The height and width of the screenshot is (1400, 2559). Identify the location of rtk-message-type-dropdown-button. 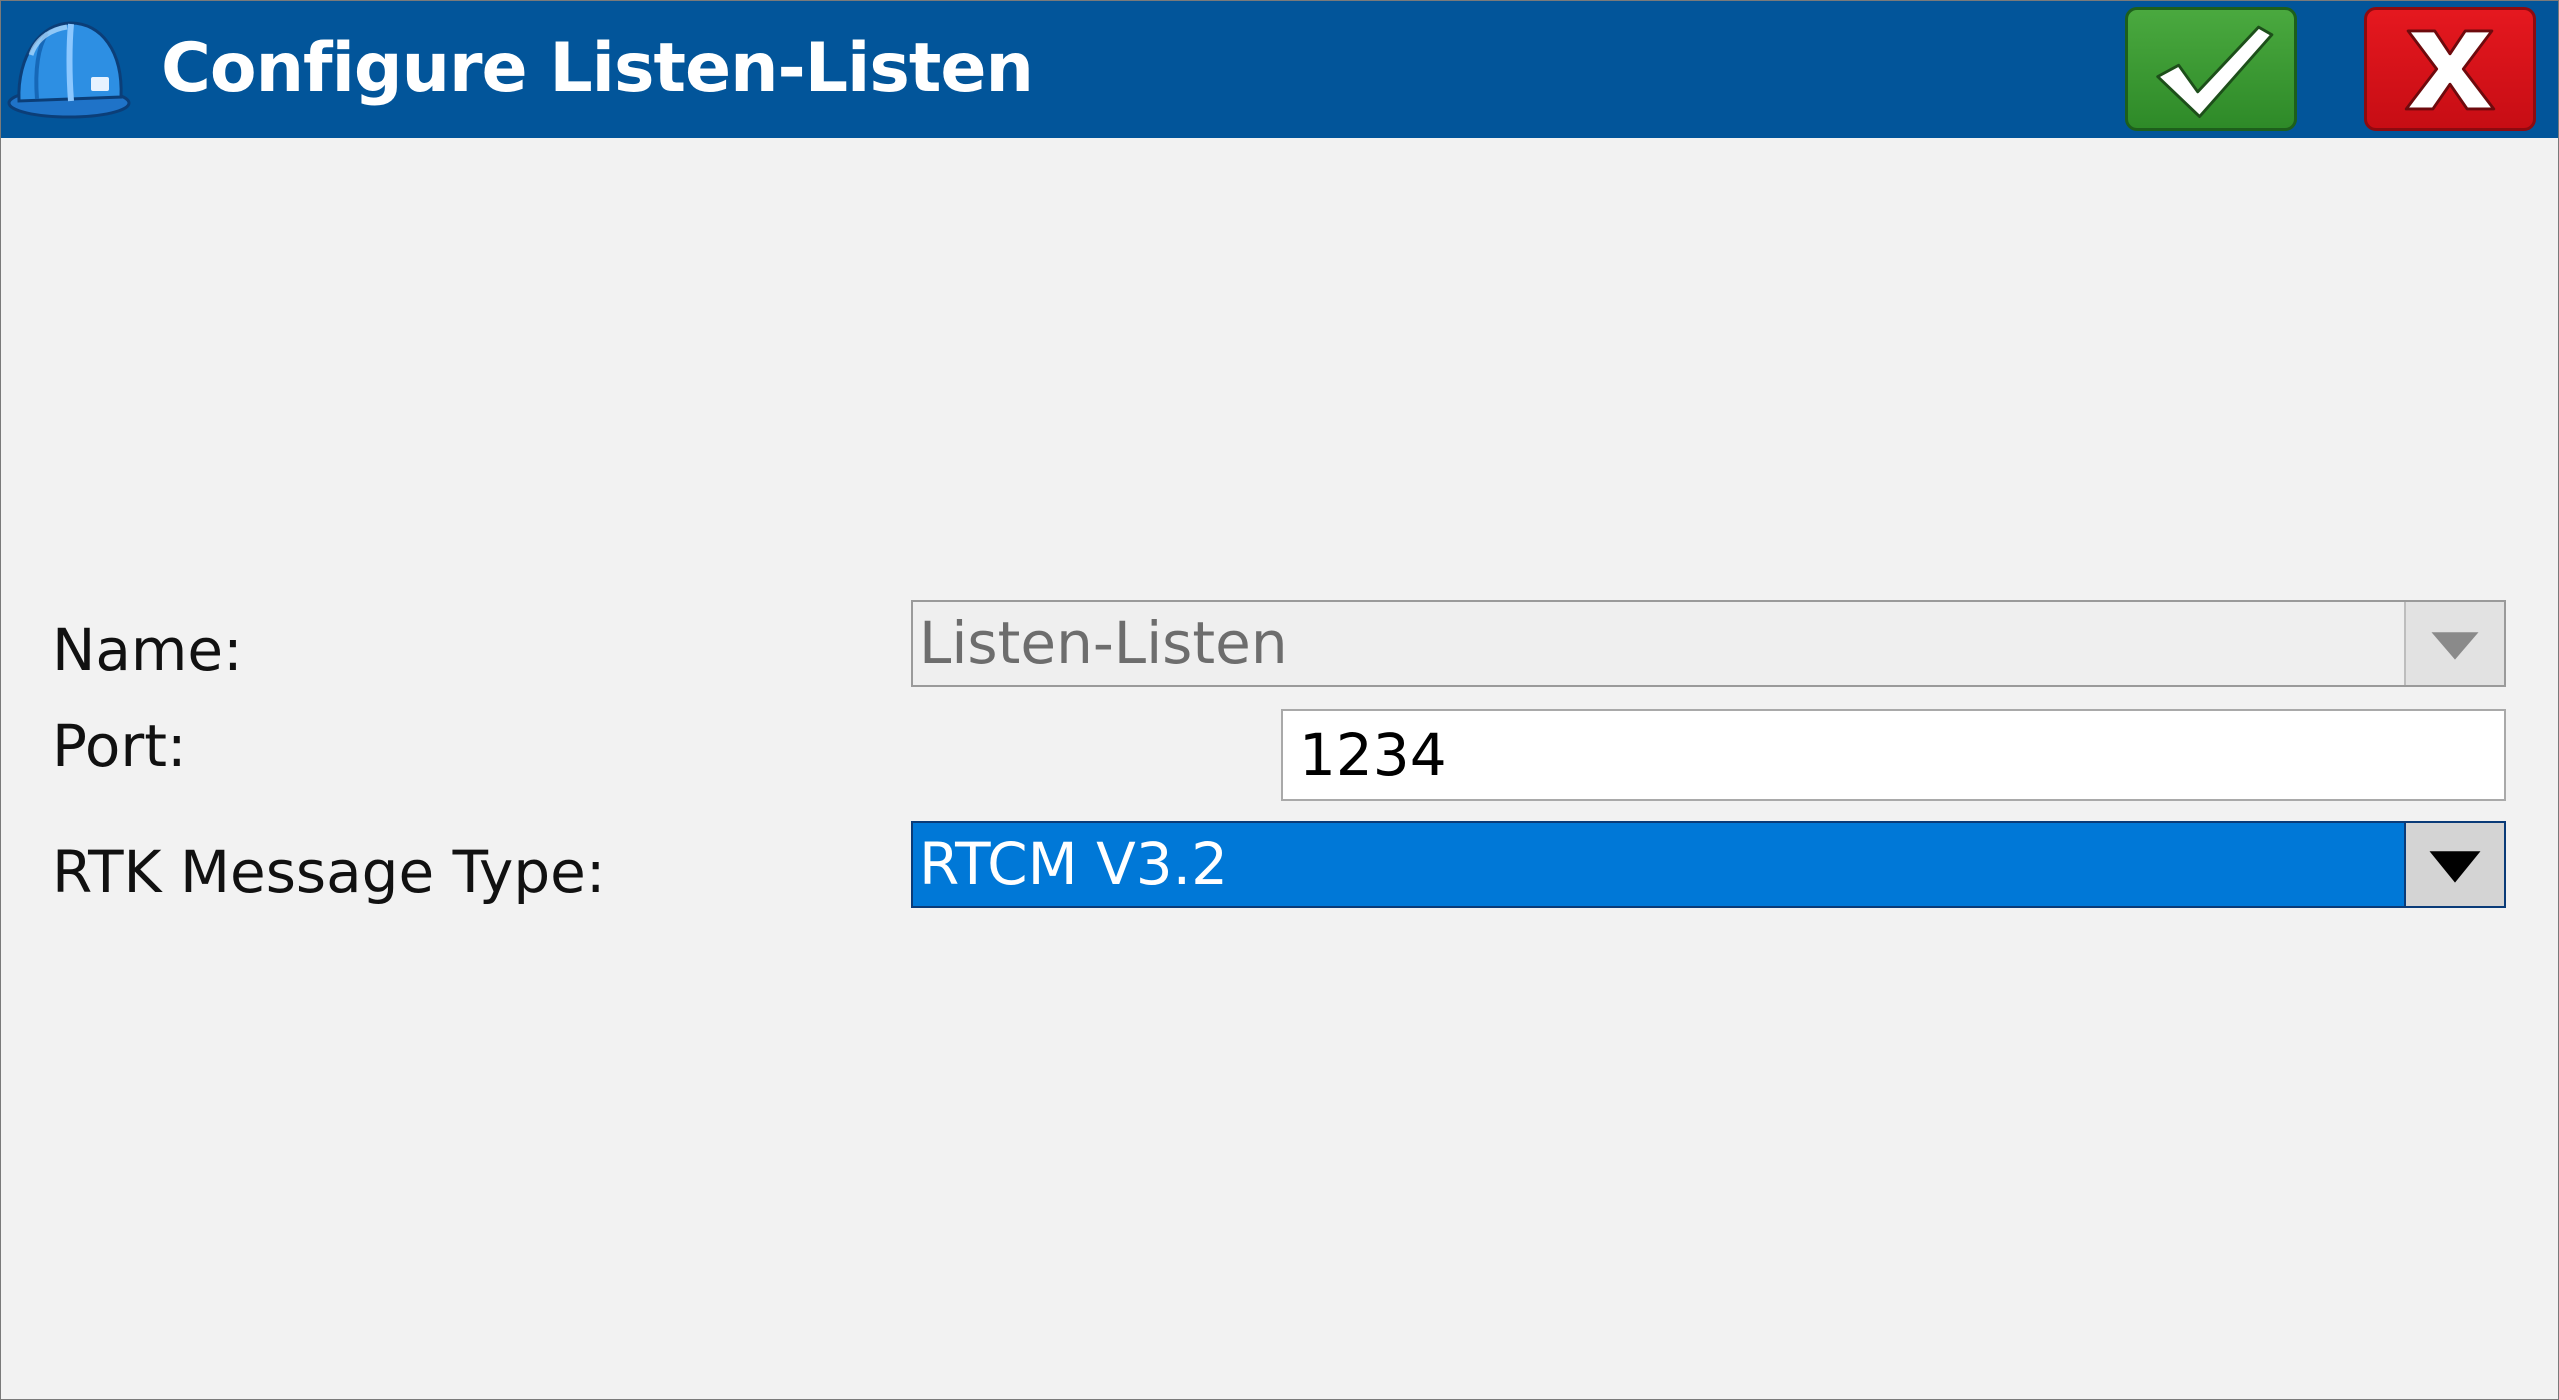
(2454, 864).